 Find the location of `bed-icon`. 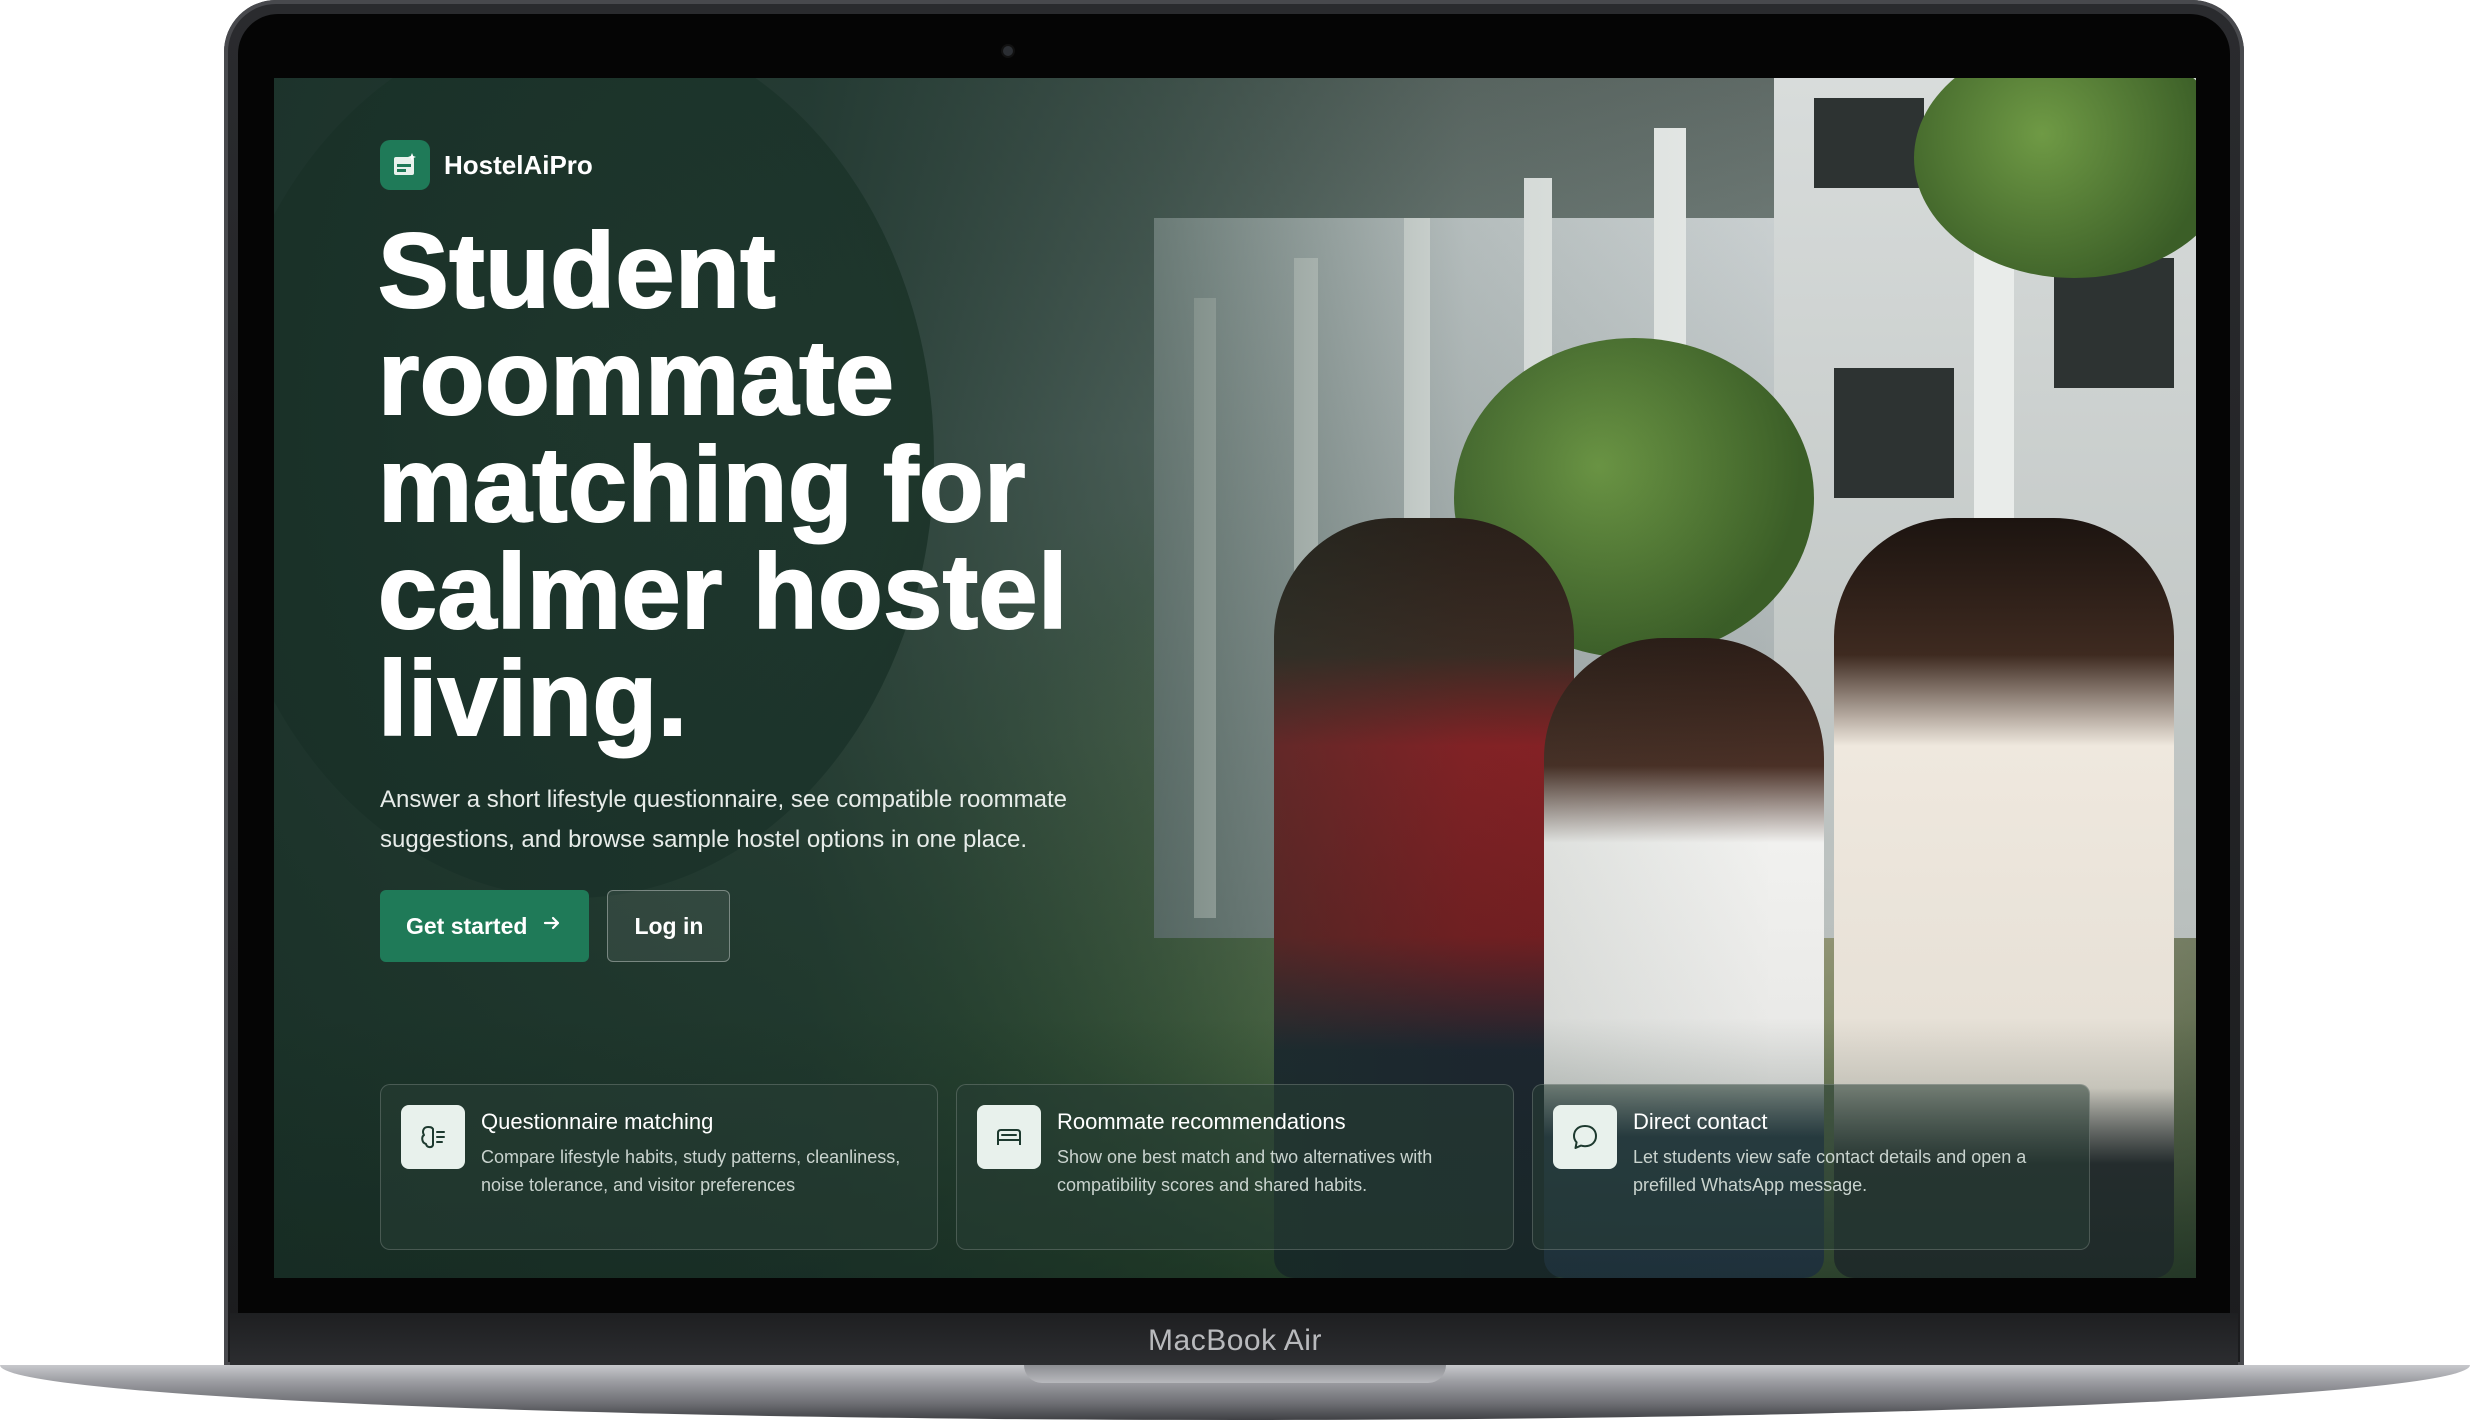

bed-icon is located at coordinates (1009, 1137).